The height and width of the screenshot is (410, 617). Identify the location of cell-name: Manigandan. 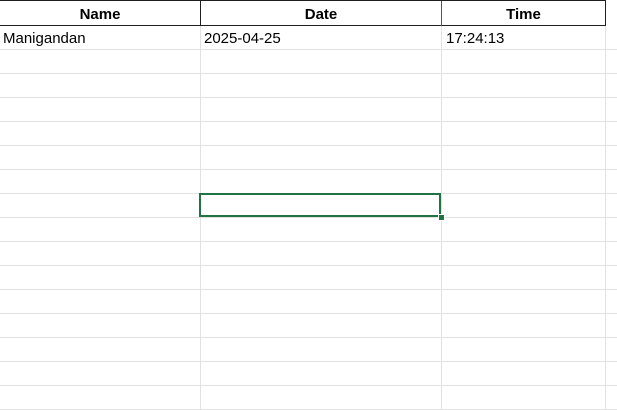
(100, 38).